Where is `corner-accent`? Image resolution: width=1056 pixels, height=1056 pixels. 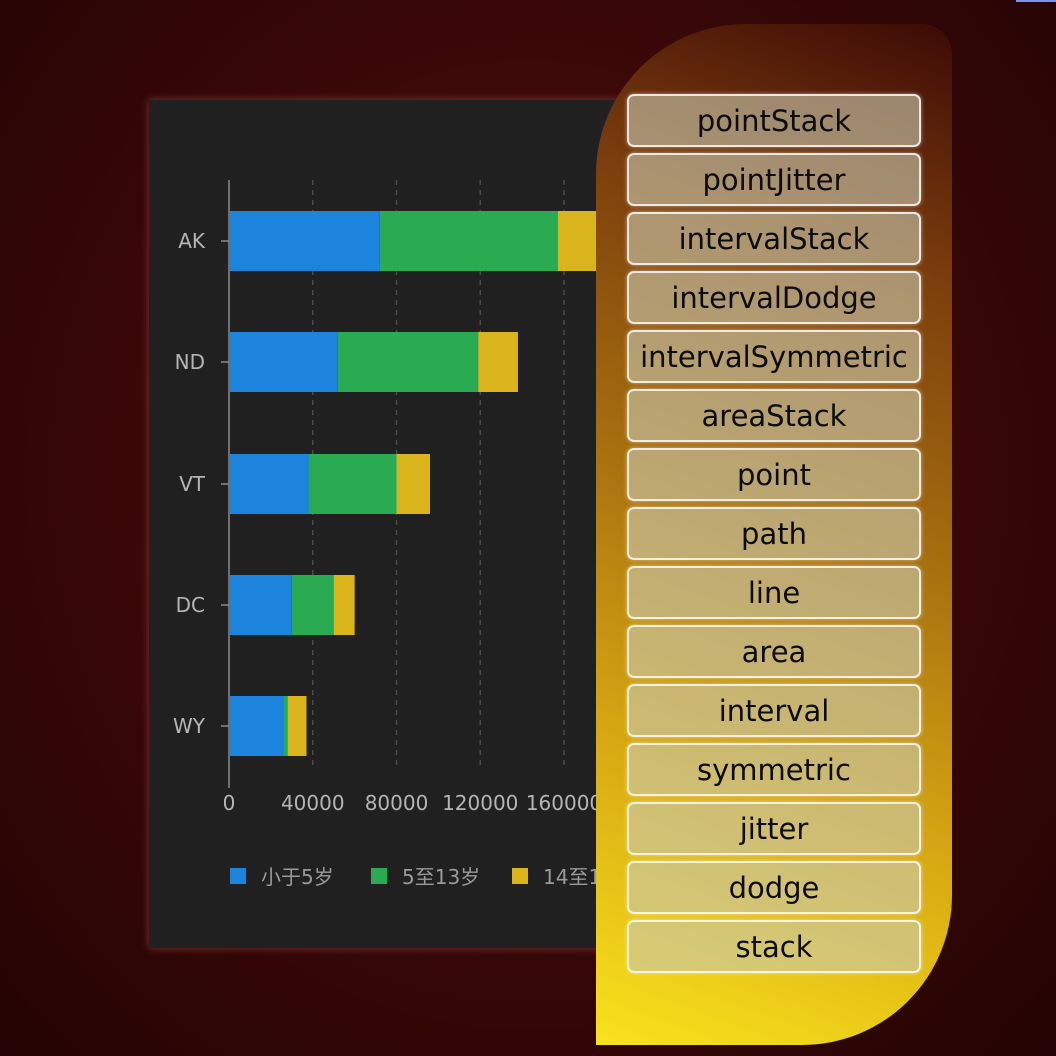
corner-accent is located at coordinates (1036, 1).